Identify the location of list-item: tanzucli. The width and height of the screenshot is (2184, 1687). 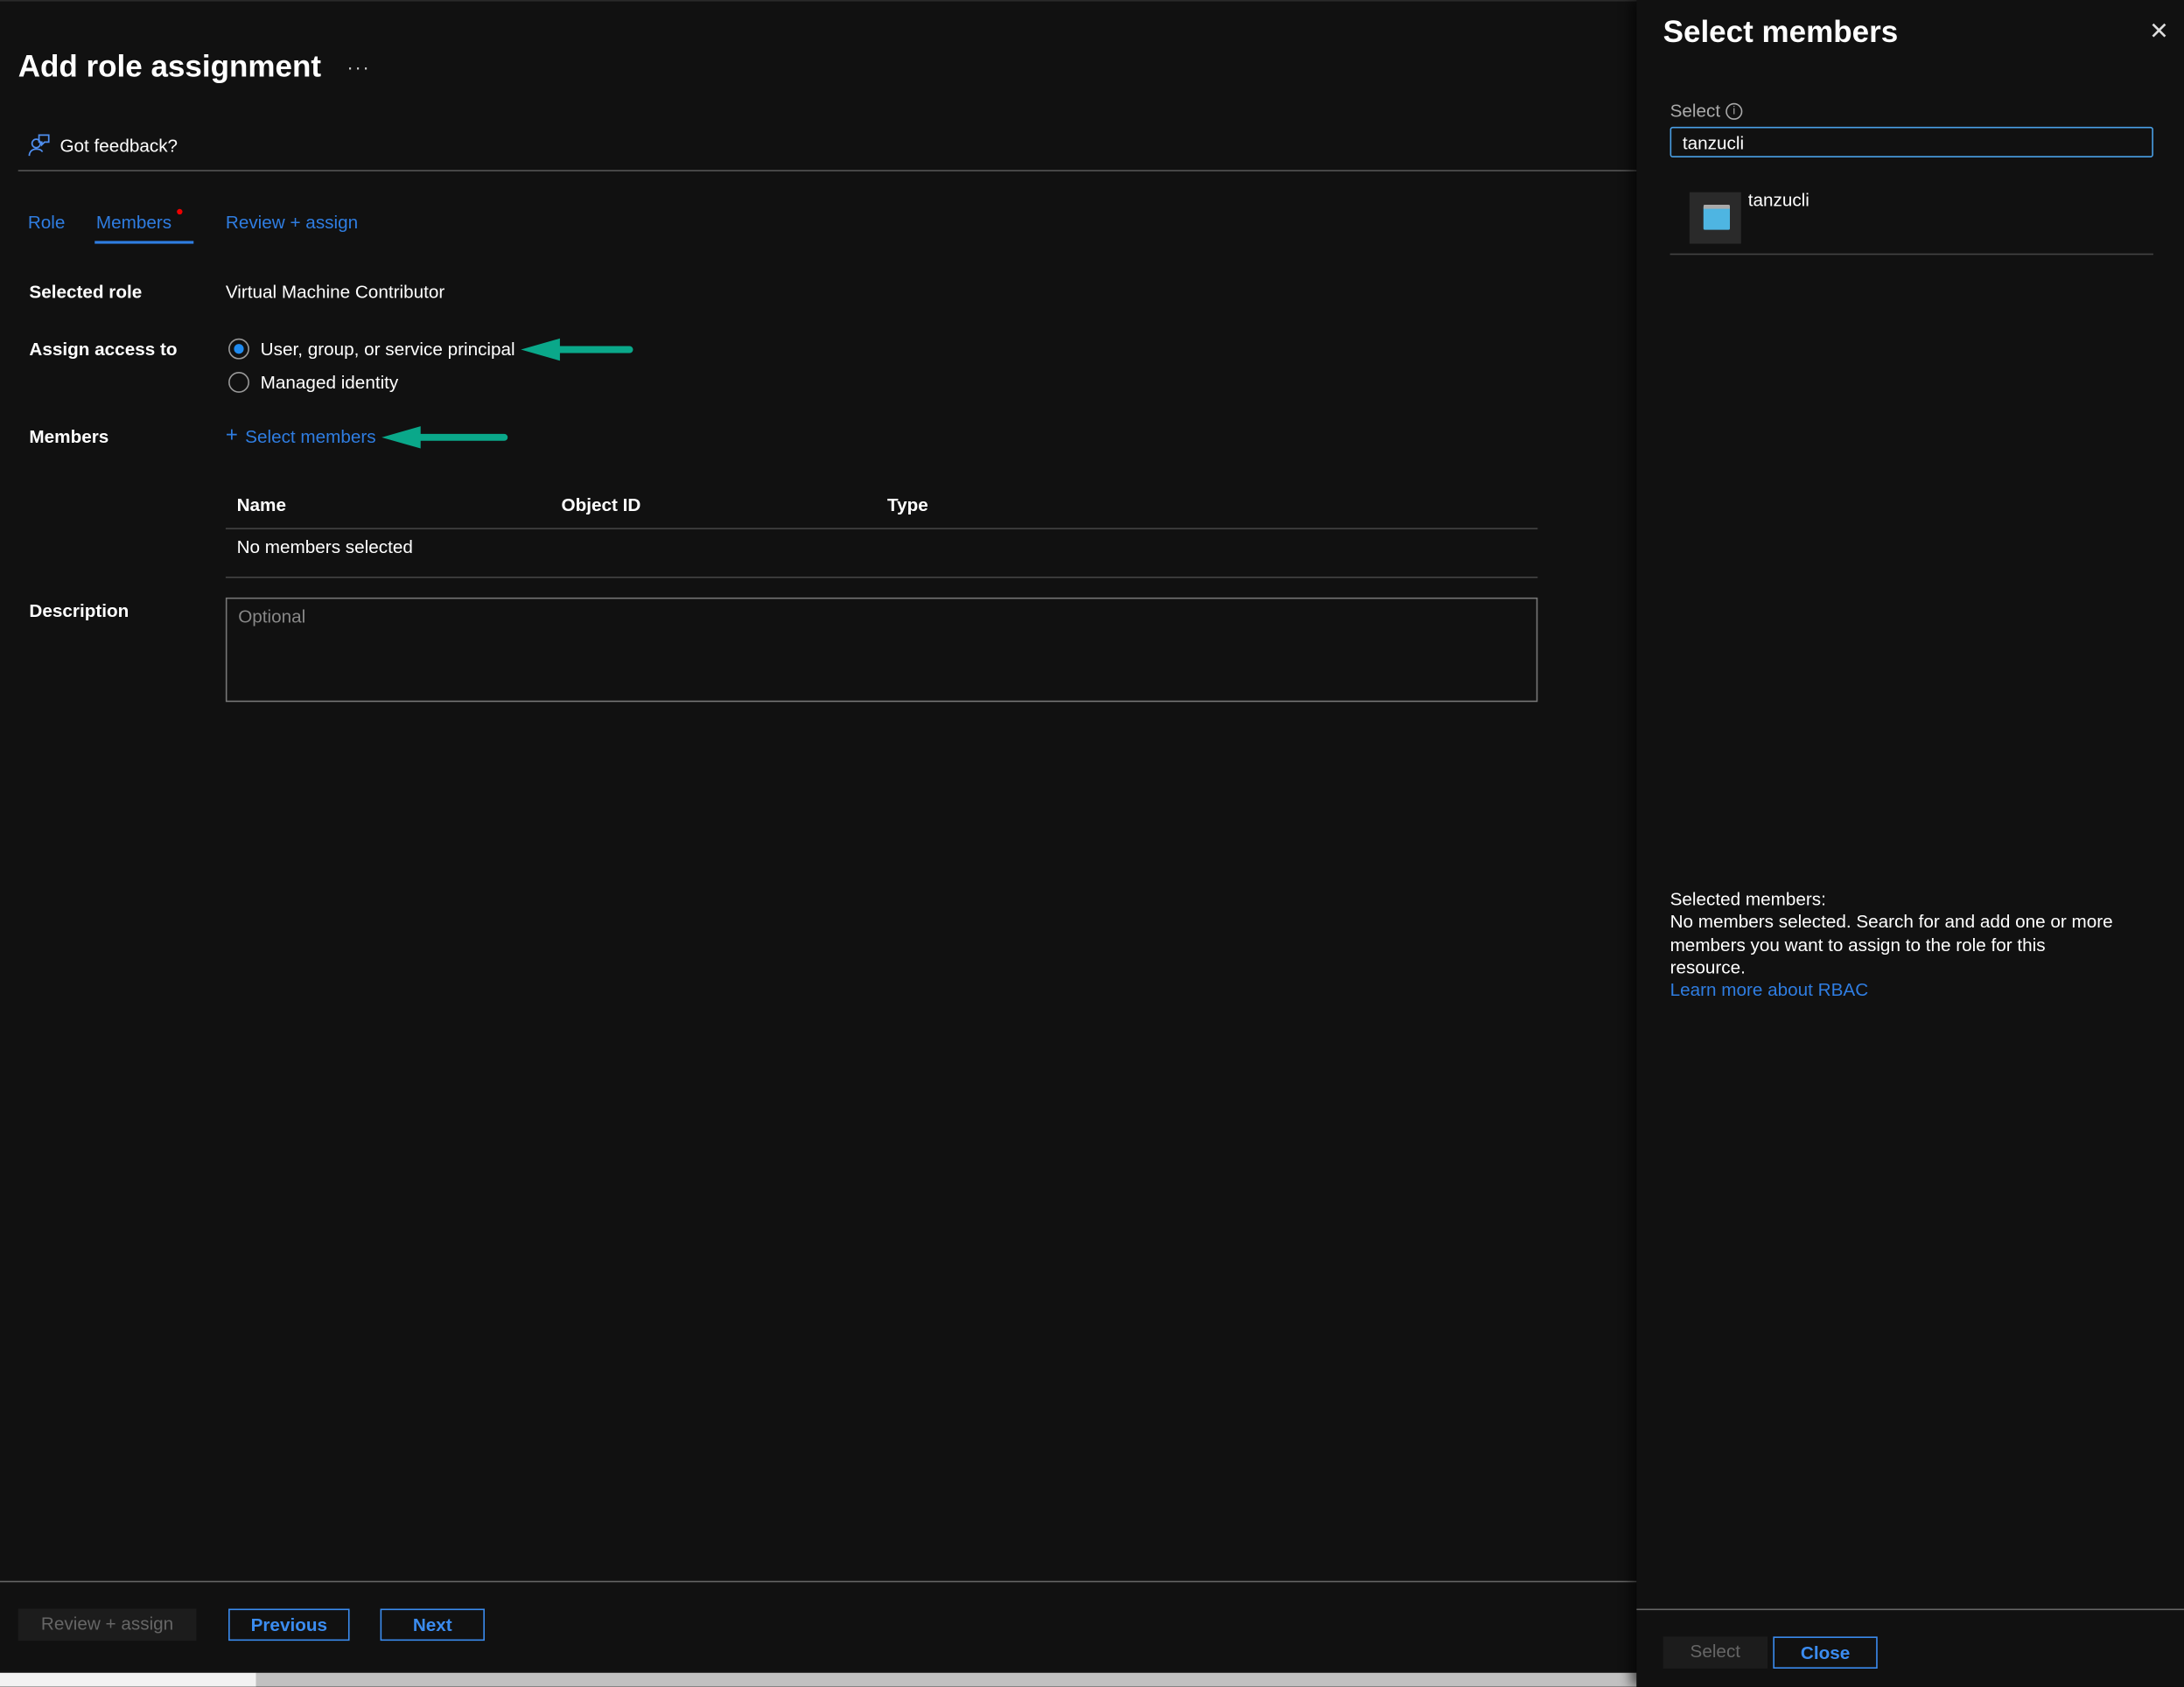
(1911, 218).